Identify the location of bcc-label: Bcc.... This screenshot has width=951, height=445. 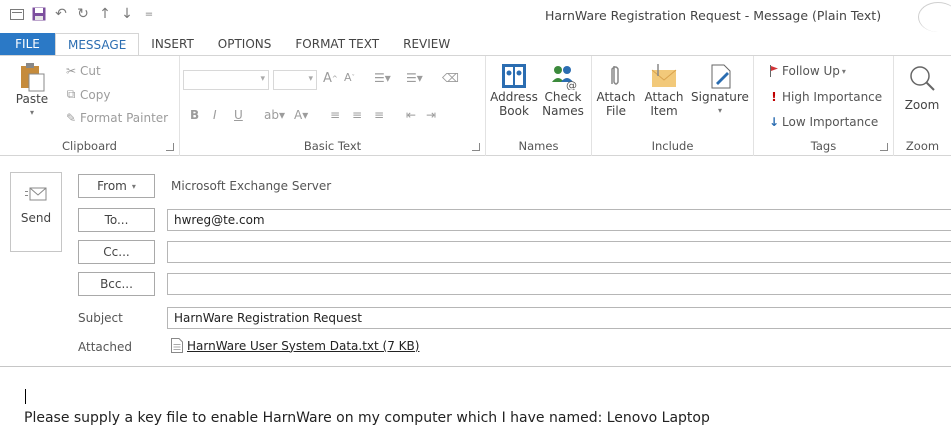
(116, 284).